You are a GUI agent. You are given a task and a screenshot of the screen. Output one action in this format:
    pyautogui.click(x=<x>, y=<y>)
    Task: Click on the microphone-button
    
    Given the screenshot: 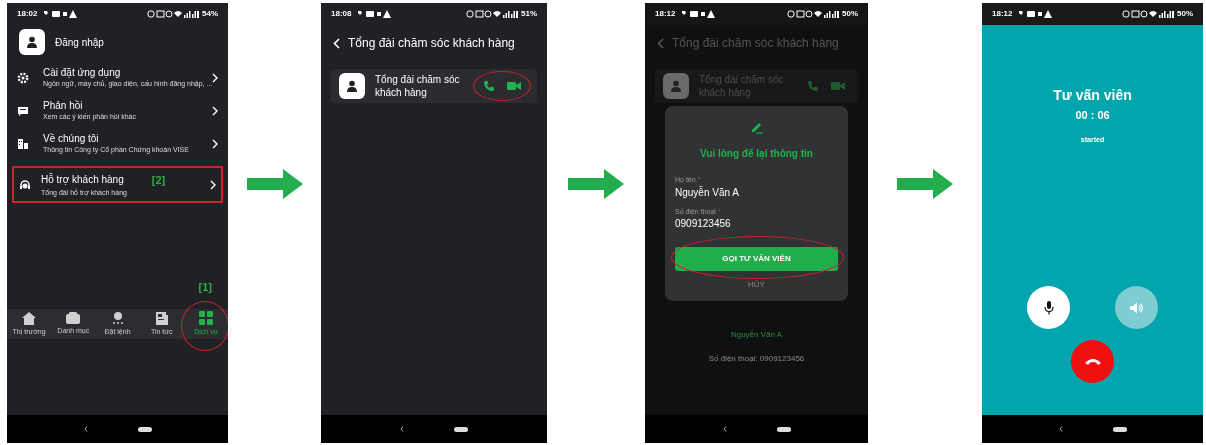 What is the action you would take?
    pyautogui.click(x=1048, y=307)
    